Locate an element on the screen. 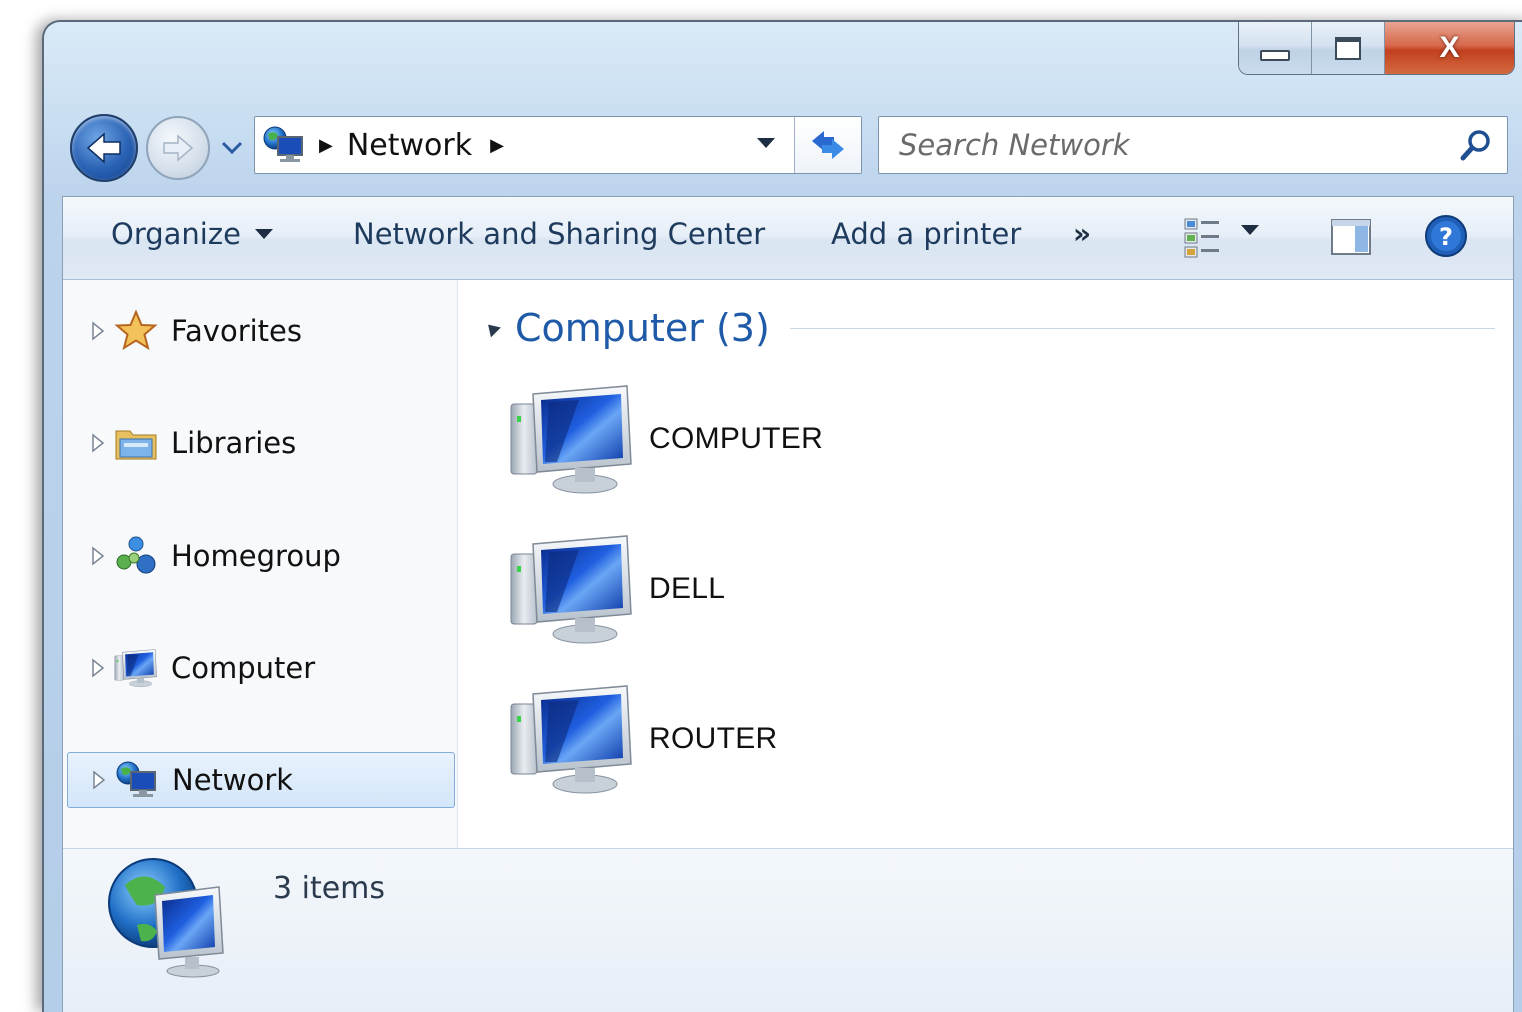  recent-pages-button is located at coordinates (232, 148).